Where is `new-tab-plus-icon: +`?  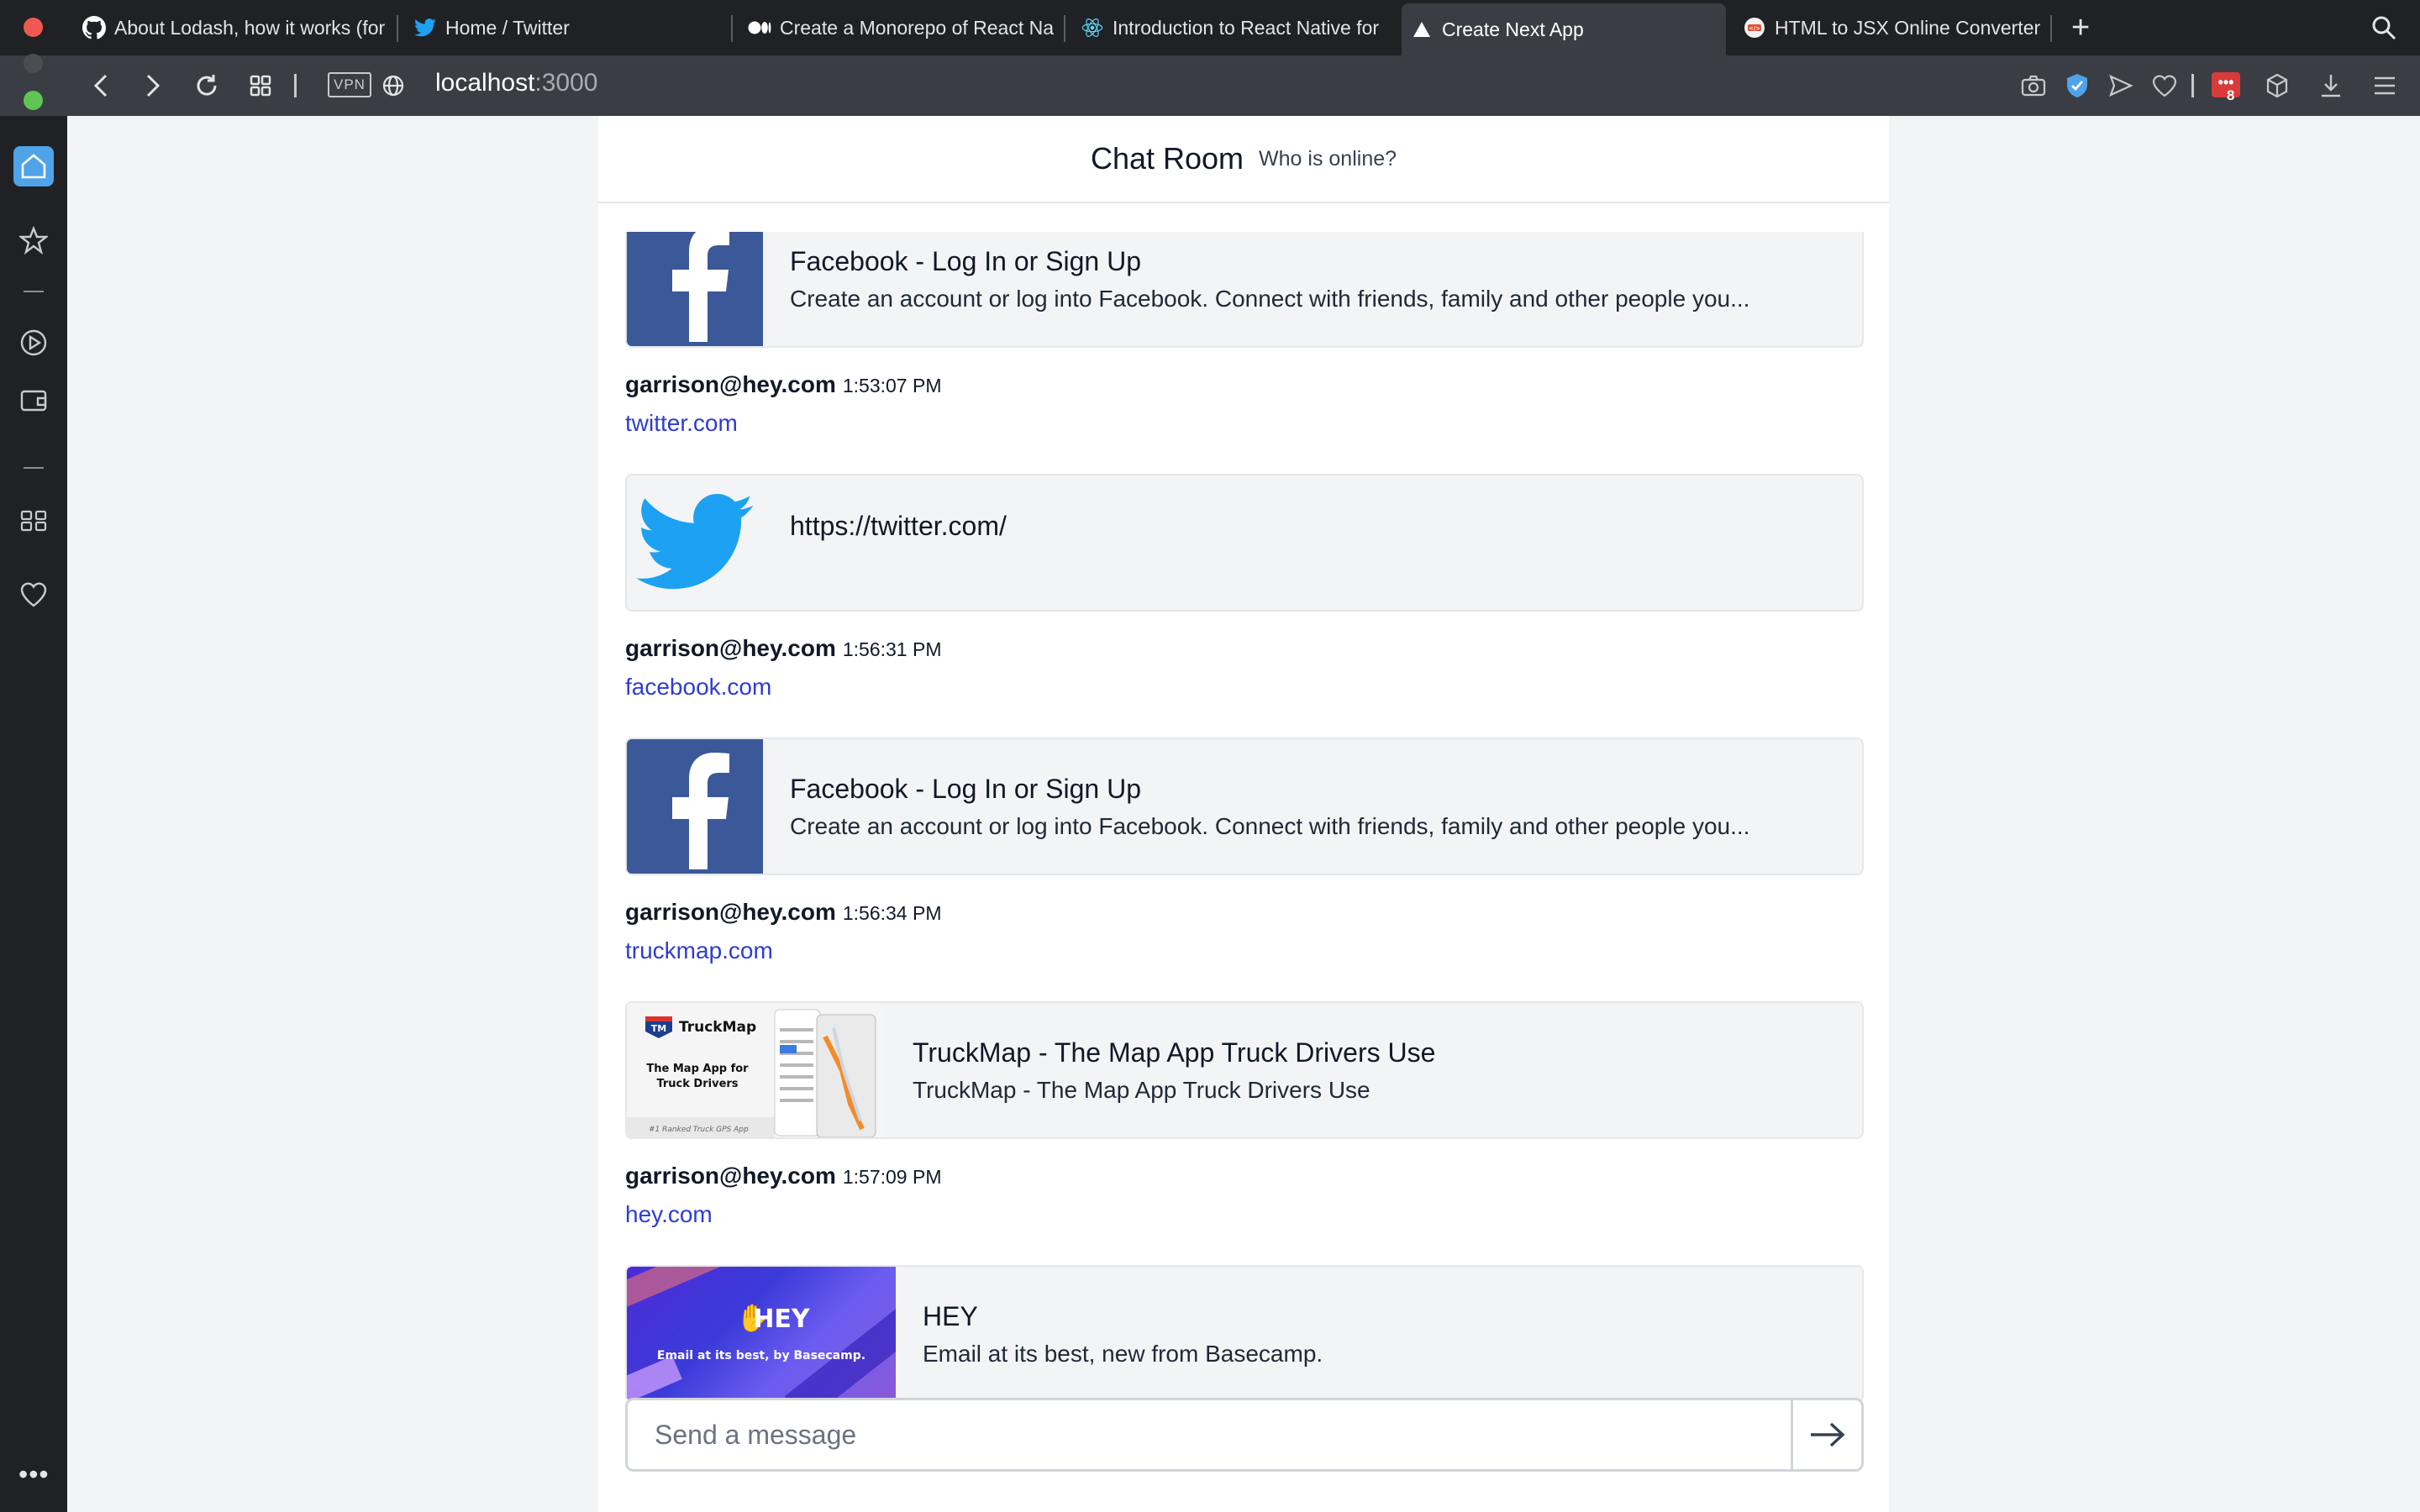 new-tab-plus-icon: + is located at coordinates (2081, 28).